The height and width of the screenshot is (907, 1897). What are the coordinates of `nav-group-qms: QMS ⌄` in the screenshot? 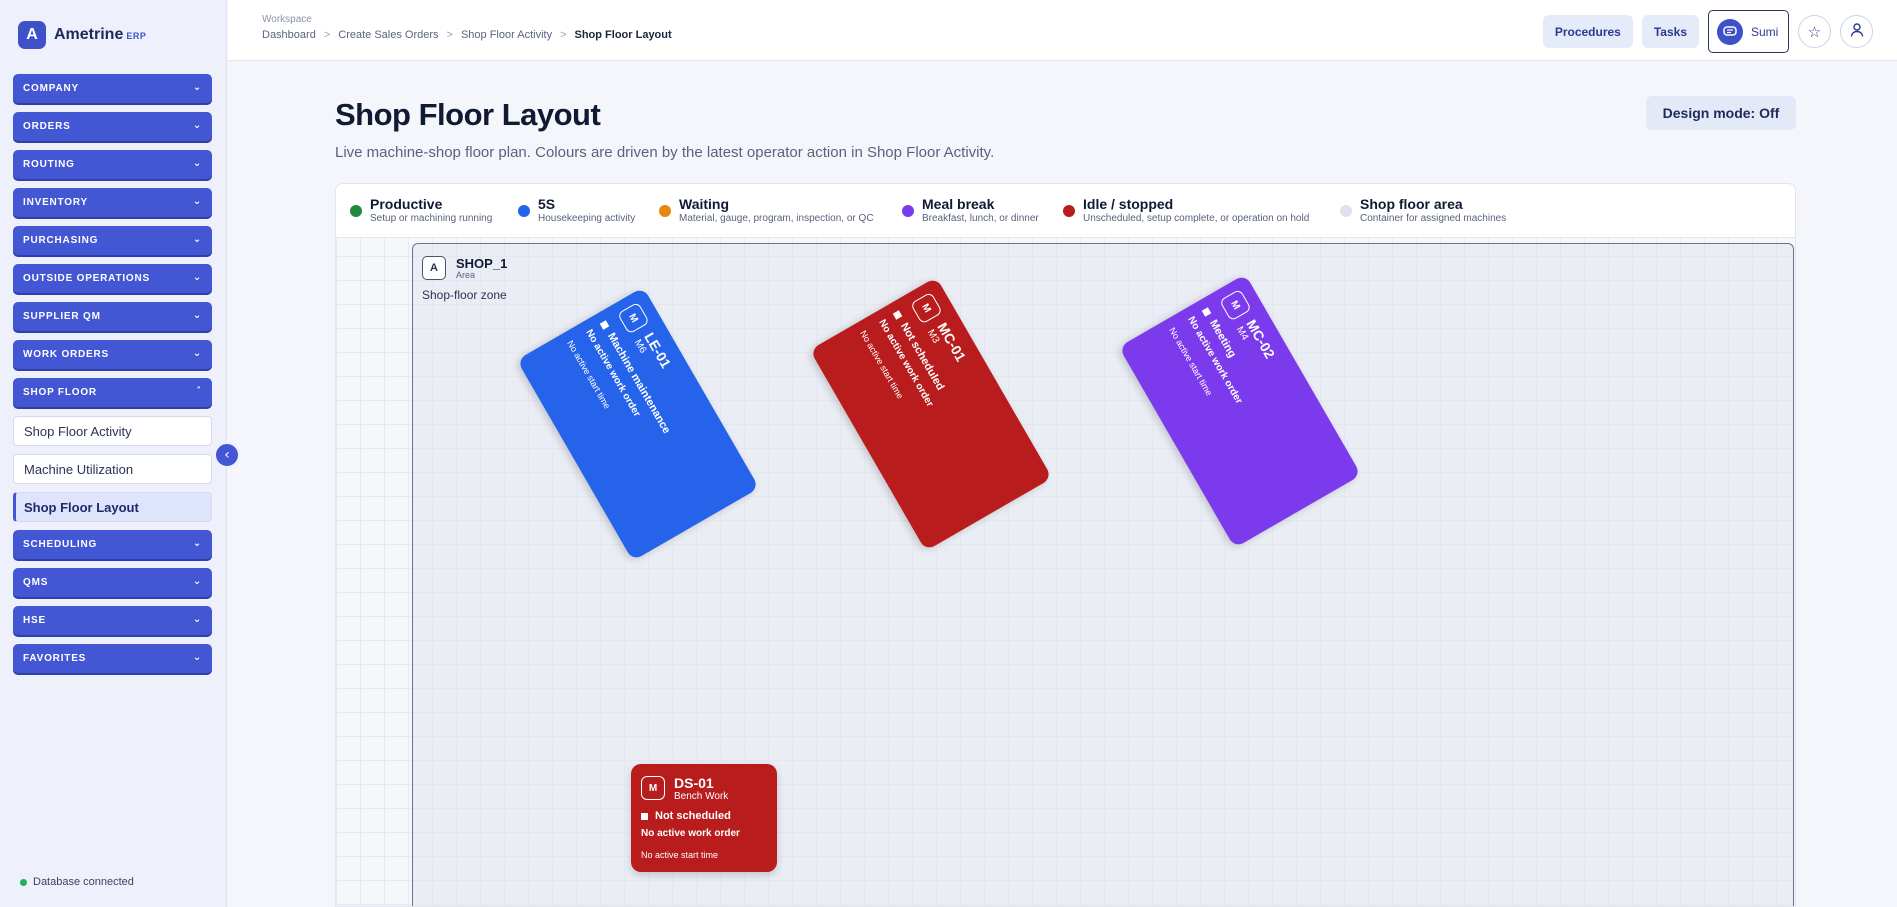 It's located at (112, 582).